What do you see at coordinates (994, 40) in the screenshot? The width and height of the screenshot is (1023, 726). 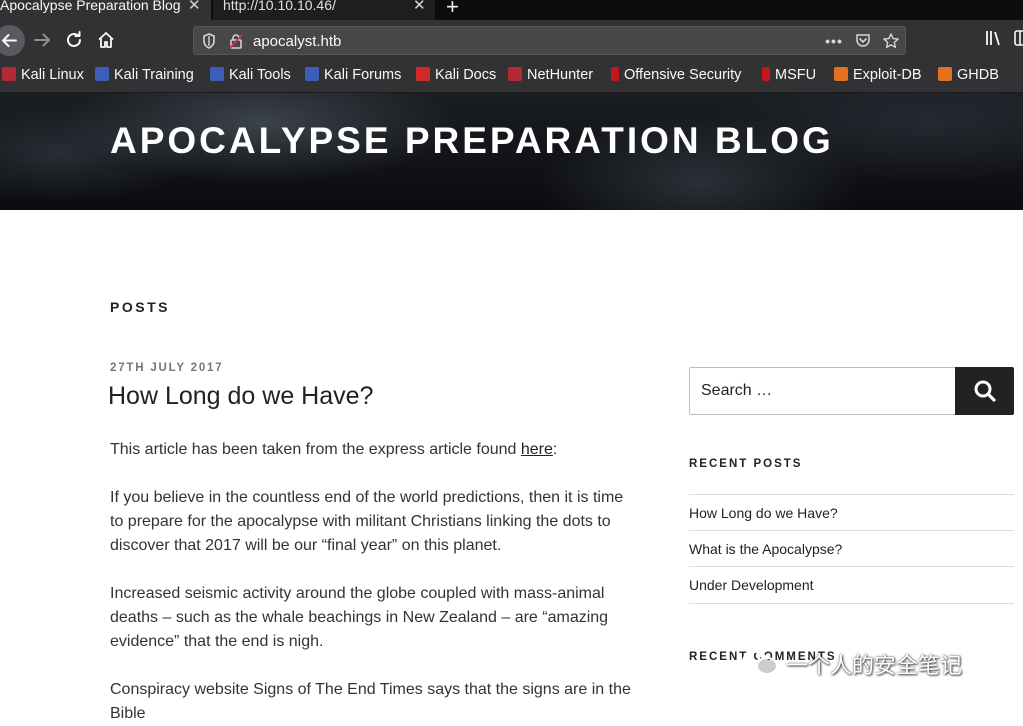 I see `library-icon` at bounding box center [994, 40].